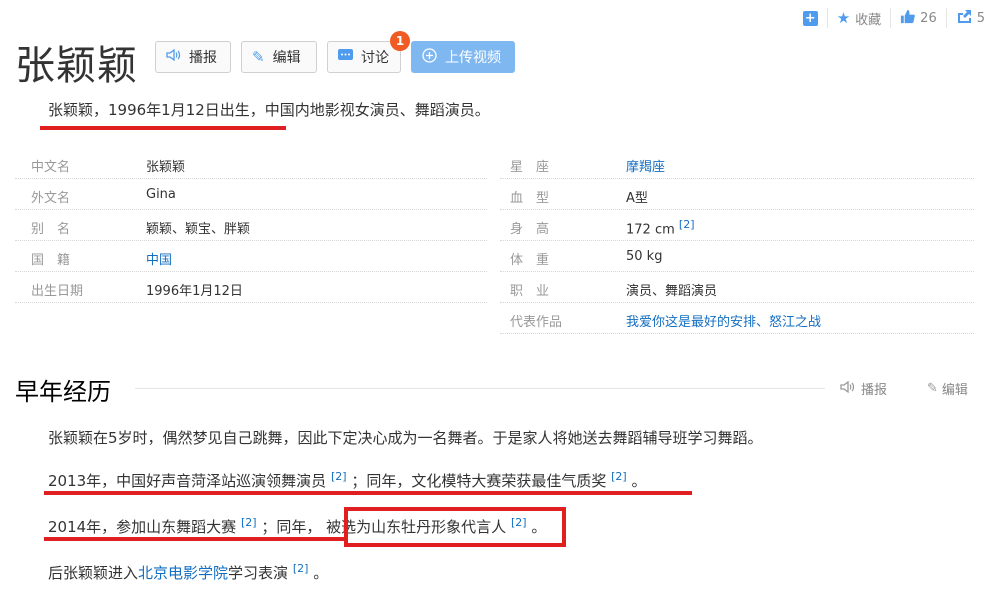  What do you see at coordinates (286, 58) in the screenshot?
I see `edit-label: 编辑` at bounding box center [286, 58].